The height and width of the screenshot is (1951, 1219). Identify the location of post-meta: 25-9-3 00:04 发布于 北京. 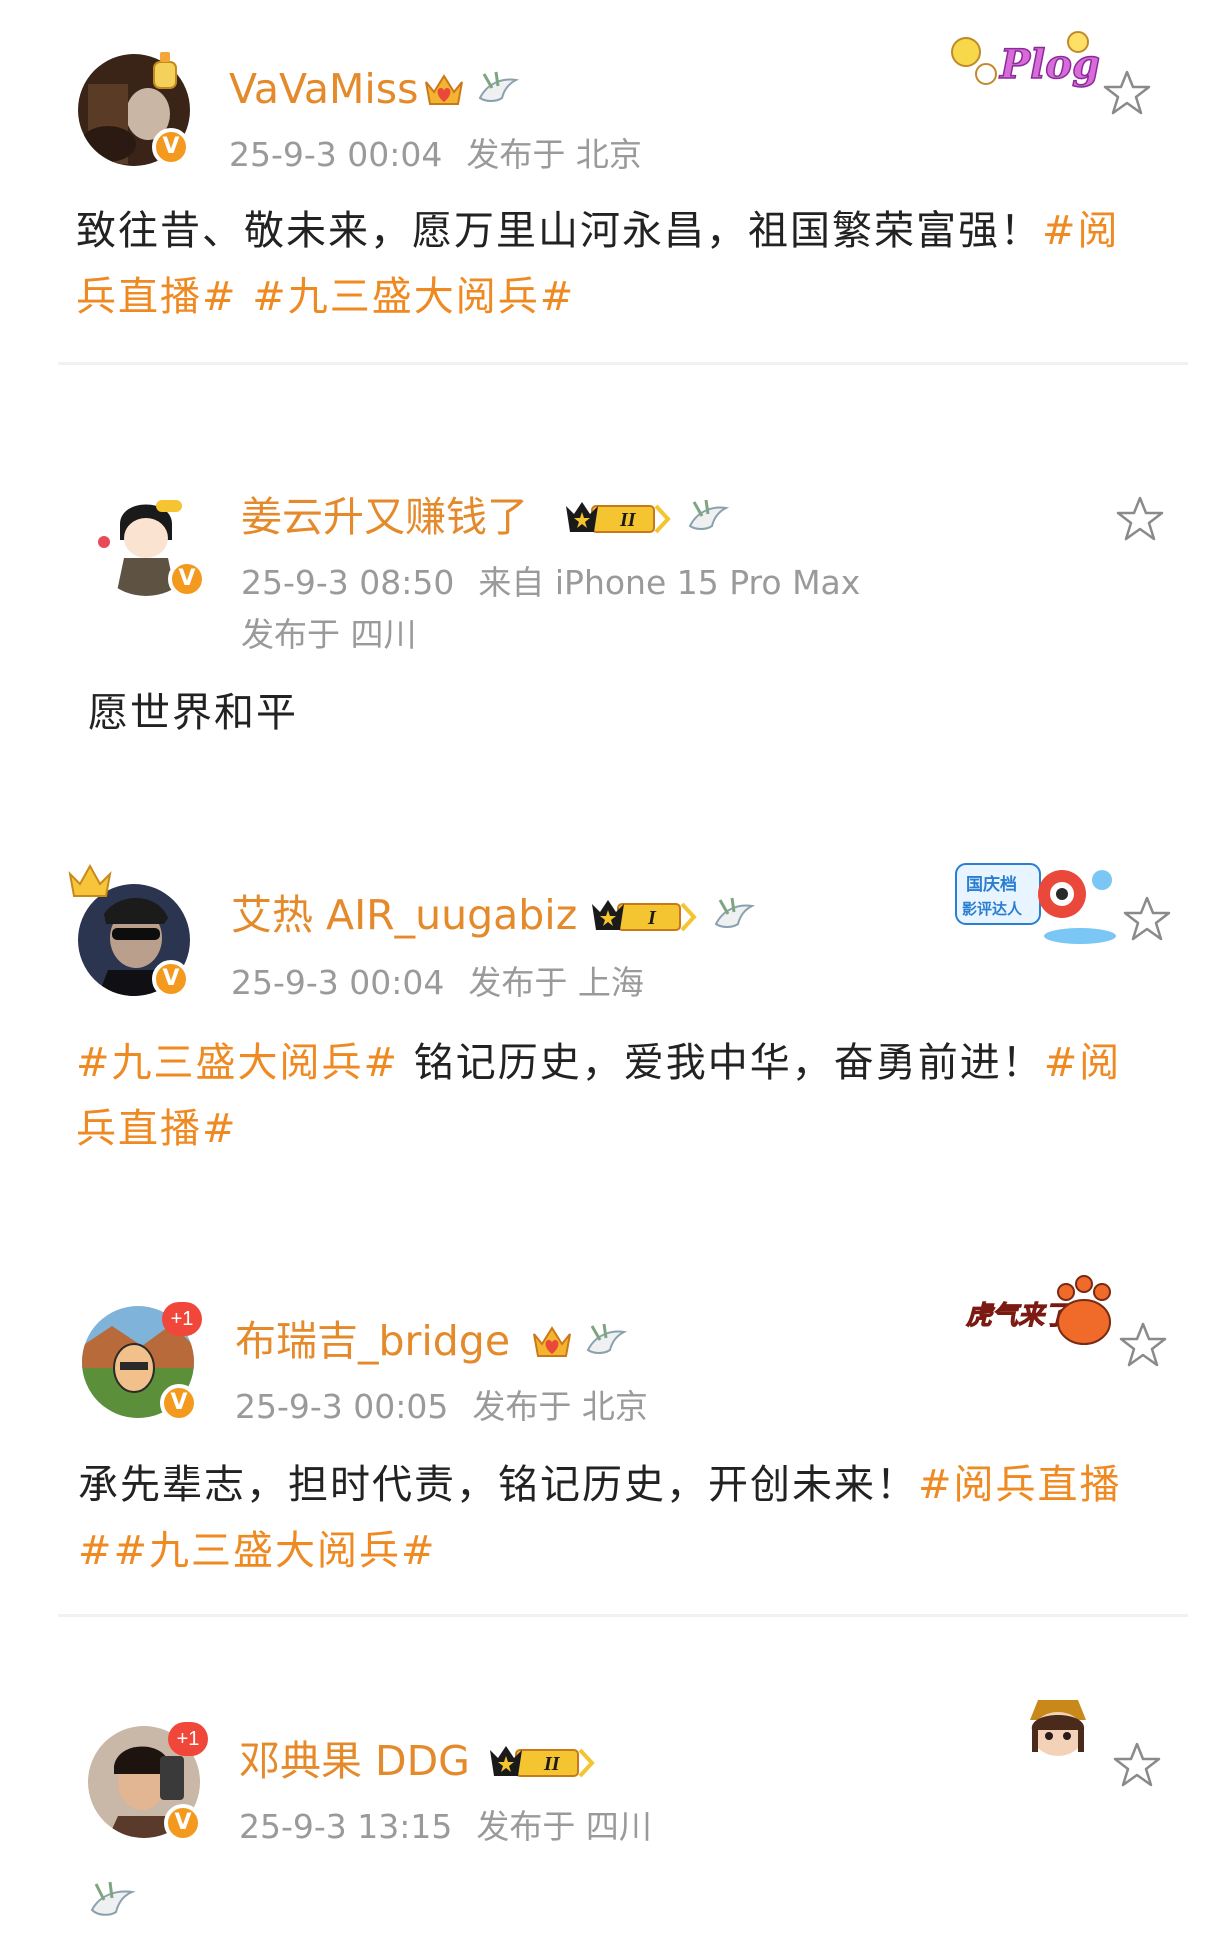
(435, 155).